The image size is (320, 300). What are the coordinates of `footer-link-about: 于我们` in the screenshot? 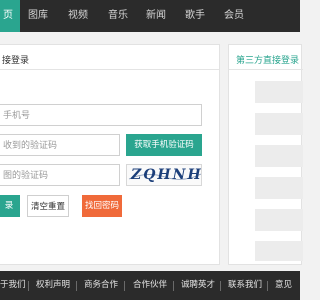 It's located at (13, 285).